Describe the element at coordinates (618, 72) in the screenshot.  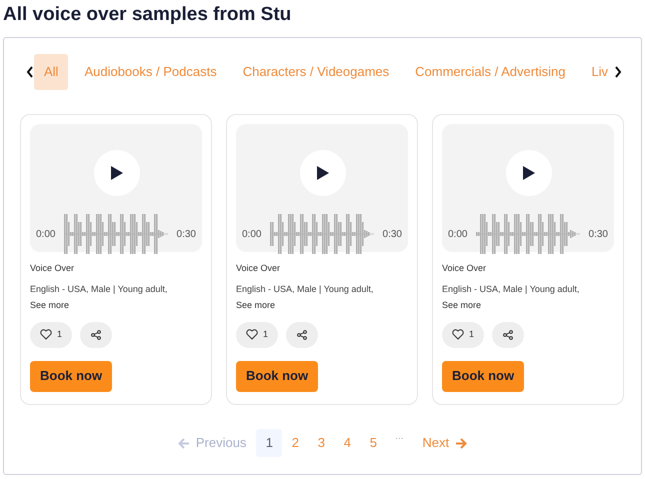
I see `chevron-right-icon` at that location.